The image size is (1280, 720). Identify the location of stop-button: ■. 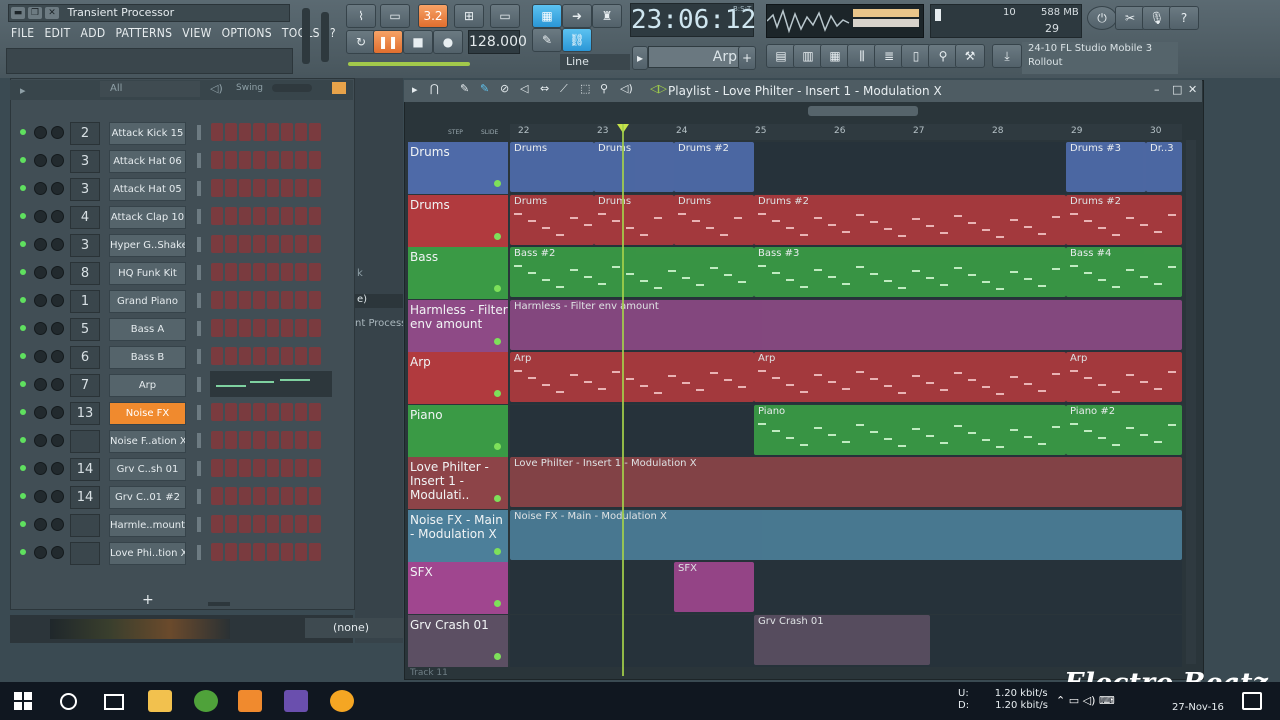
(418, 42).